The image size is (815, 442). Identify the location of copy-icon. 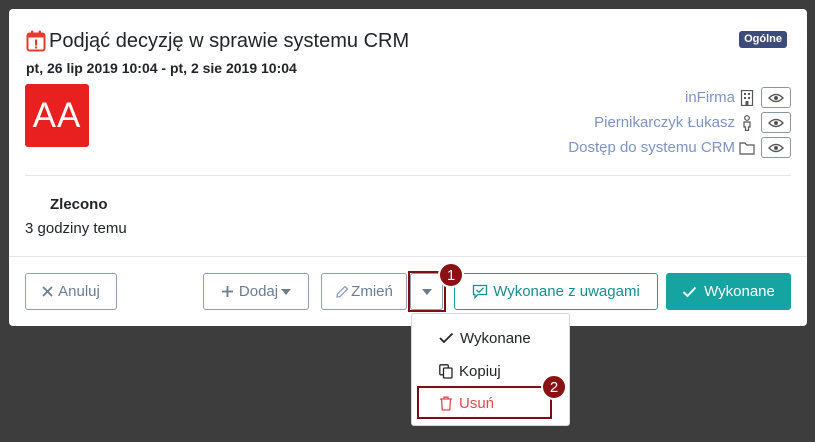
(446, 371).